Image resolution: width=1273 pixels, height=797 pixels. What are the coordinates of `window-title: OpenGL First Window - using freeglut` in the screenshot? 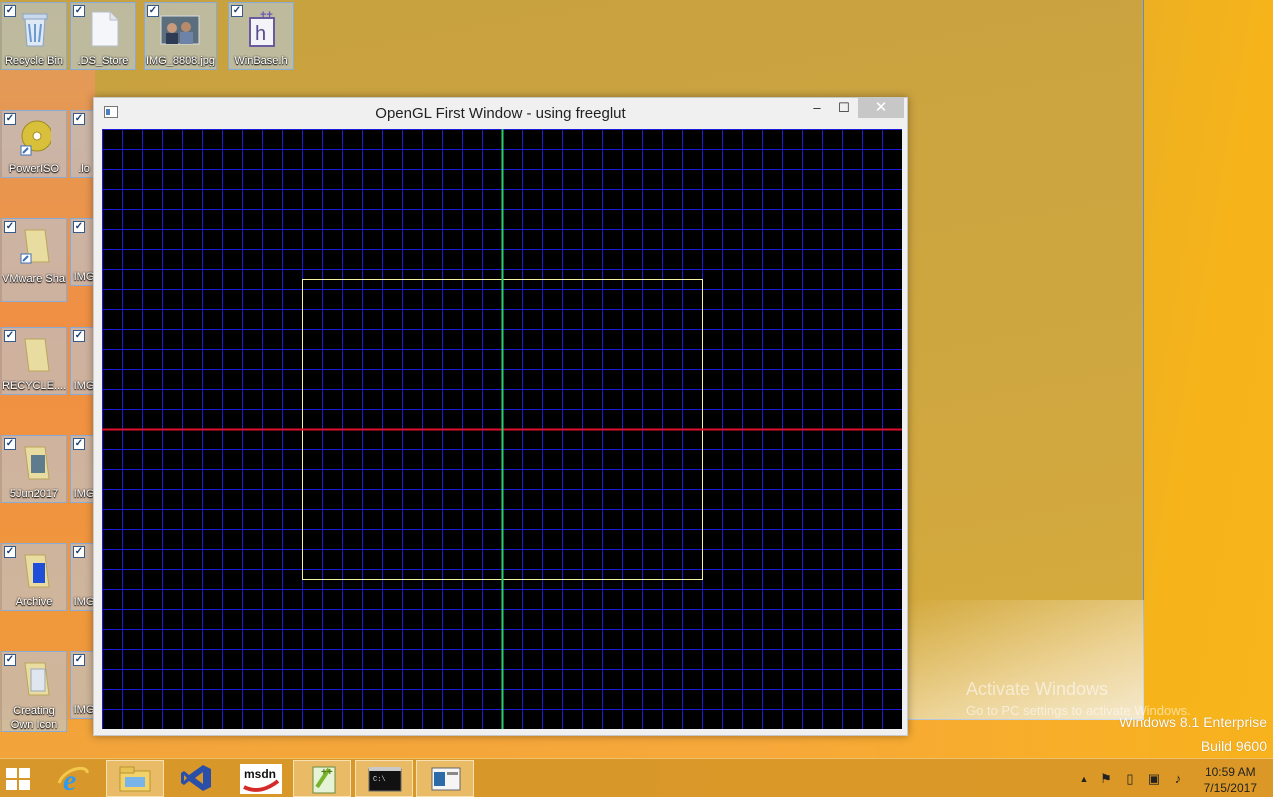 It's located at (500, 113).